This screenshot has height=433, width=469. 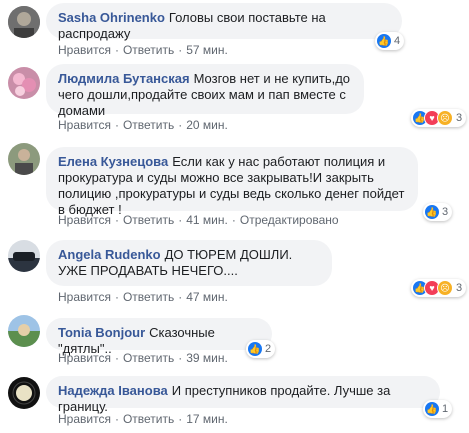 I want to click on comment-actions: Нравится · Ответить · 39 мин., so click(x=143, y=358).